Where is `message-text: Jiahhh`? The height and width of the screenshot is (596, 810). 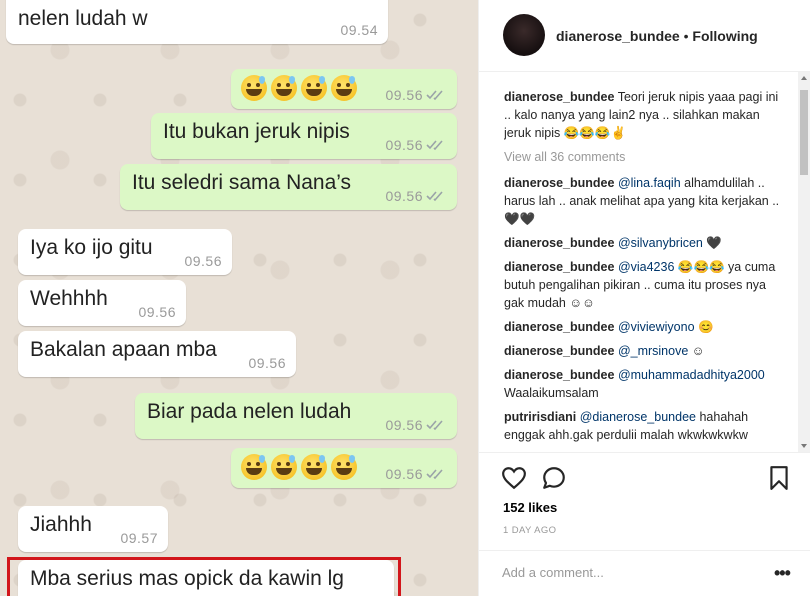
message-text: Jiahhh is located at coordinates (61, 524).